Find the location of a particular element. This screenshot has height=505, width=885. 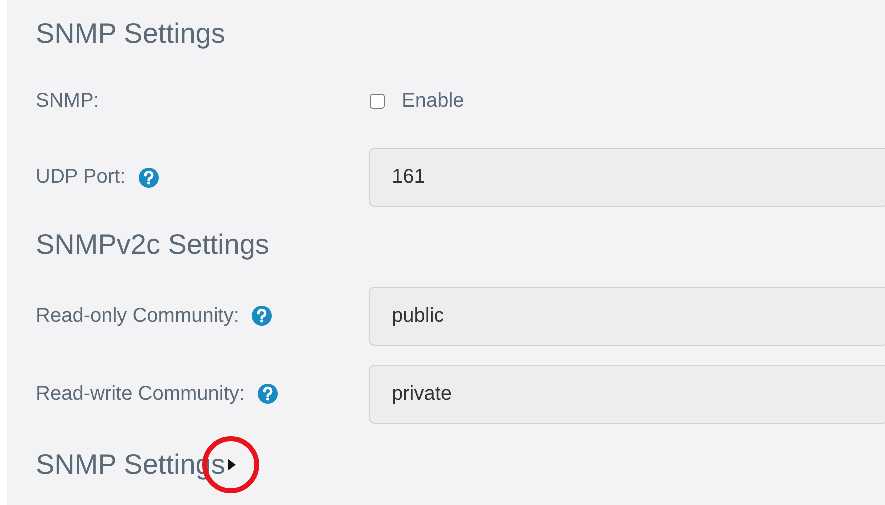

field-label: Read-only Community: is located at coordinates (138, 316).